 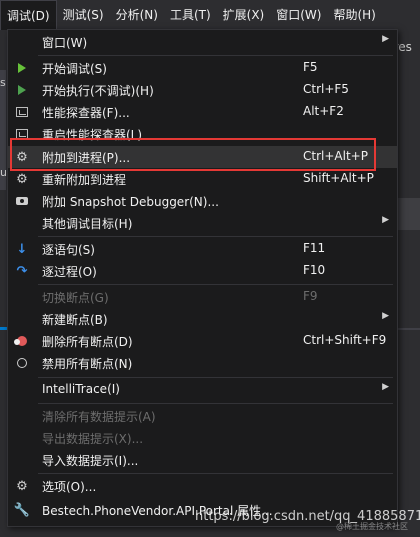 I want to click on delete-breakpoints-icon, so click(x=22, y=341).